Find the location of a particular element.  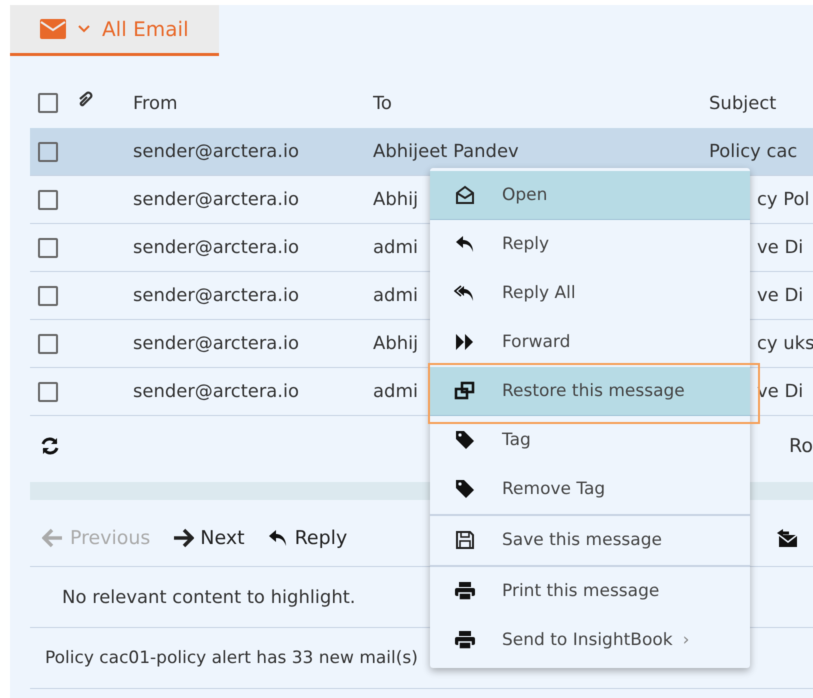

menu-item: Remove Tag is located at coordinates (590, 489).